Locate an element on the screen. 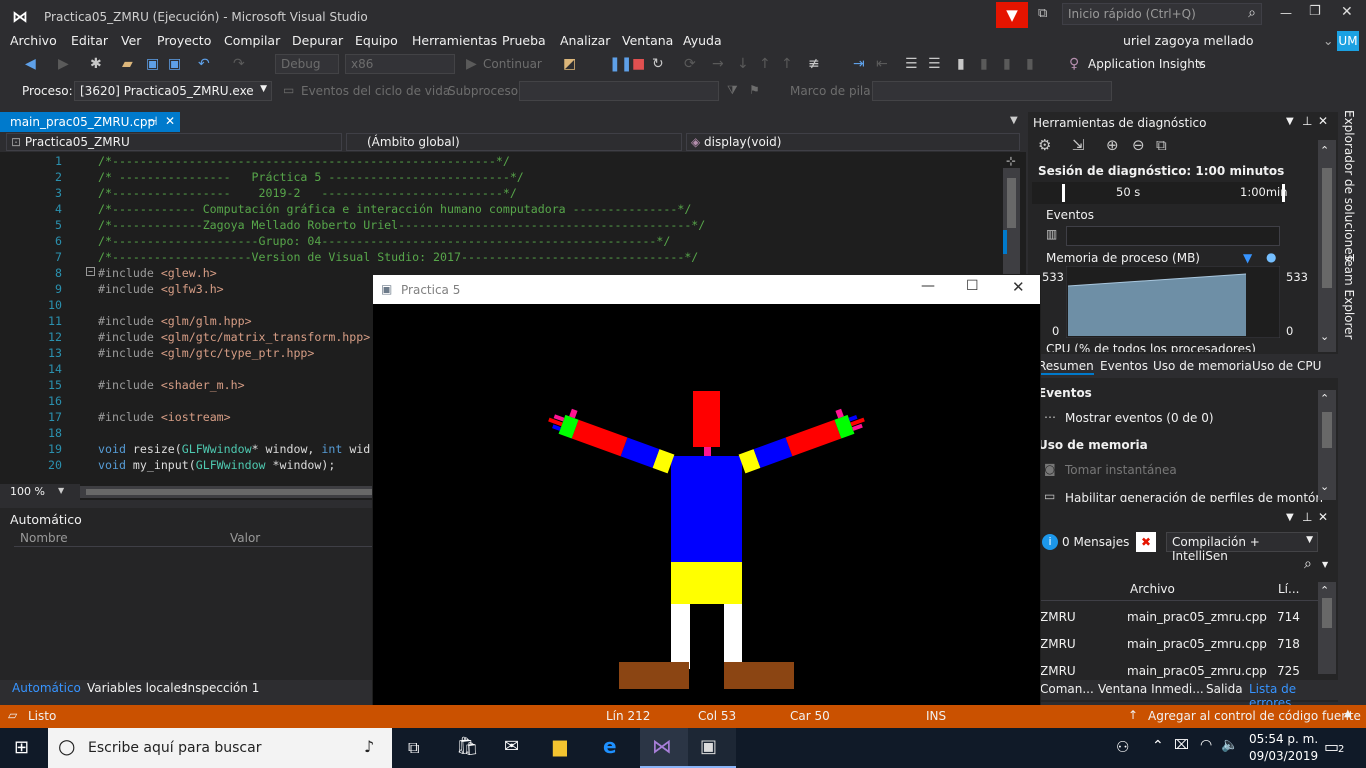  task-view-icon: ⧉ is located at coordinates (413, 748).